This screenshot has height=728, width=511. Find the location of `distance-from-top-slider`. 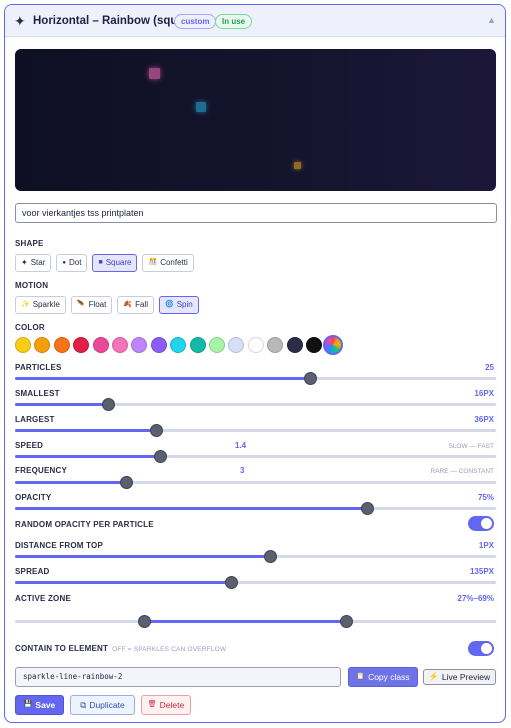

distance-from-top-slider is located at coordinates (255, 556).